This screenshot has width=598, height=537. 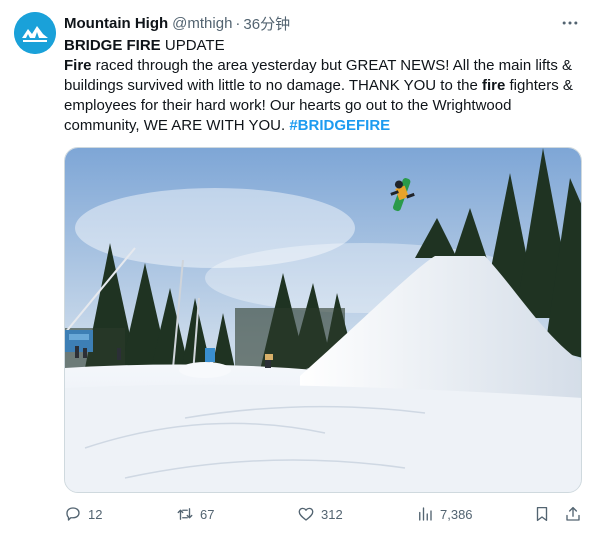 I want to click on tweet-text-bold: fire, so click(x=494, y=85).